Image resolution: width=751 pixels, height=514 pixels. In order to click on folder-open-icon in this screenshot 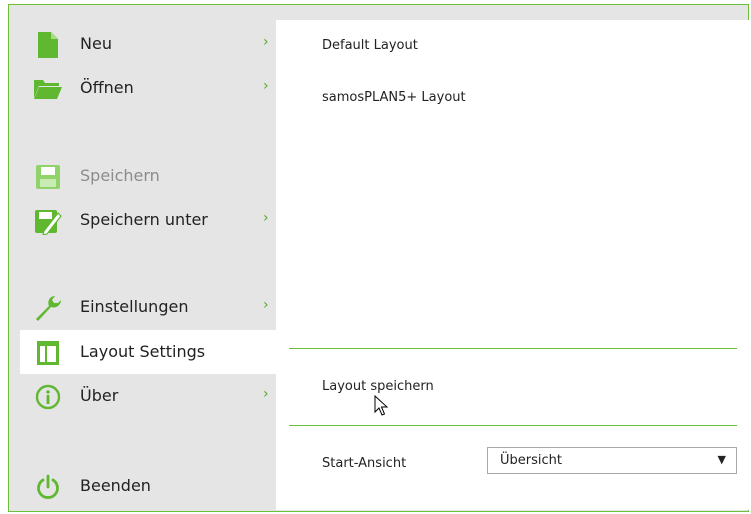, I will do `click(48, 89)`.